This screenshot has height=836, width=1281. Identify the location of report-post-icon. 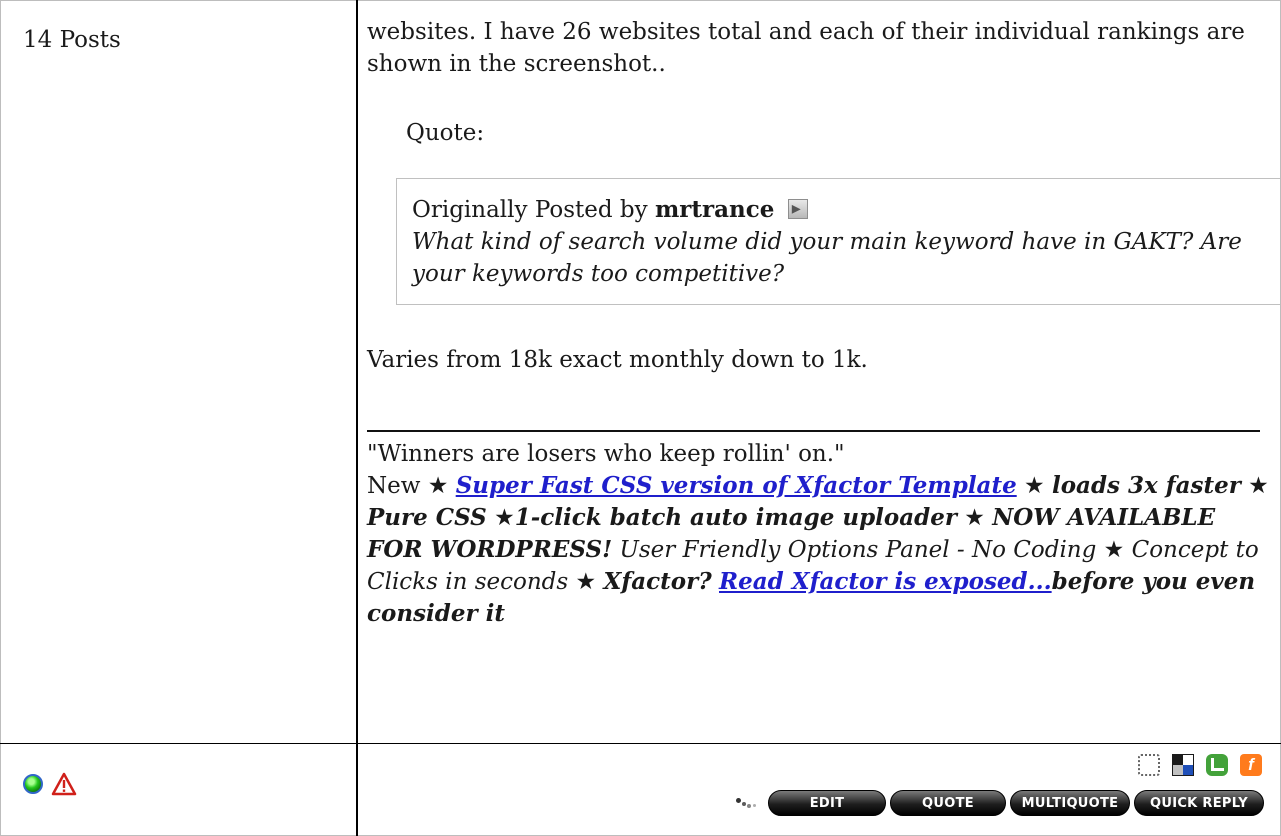
(64, 784).